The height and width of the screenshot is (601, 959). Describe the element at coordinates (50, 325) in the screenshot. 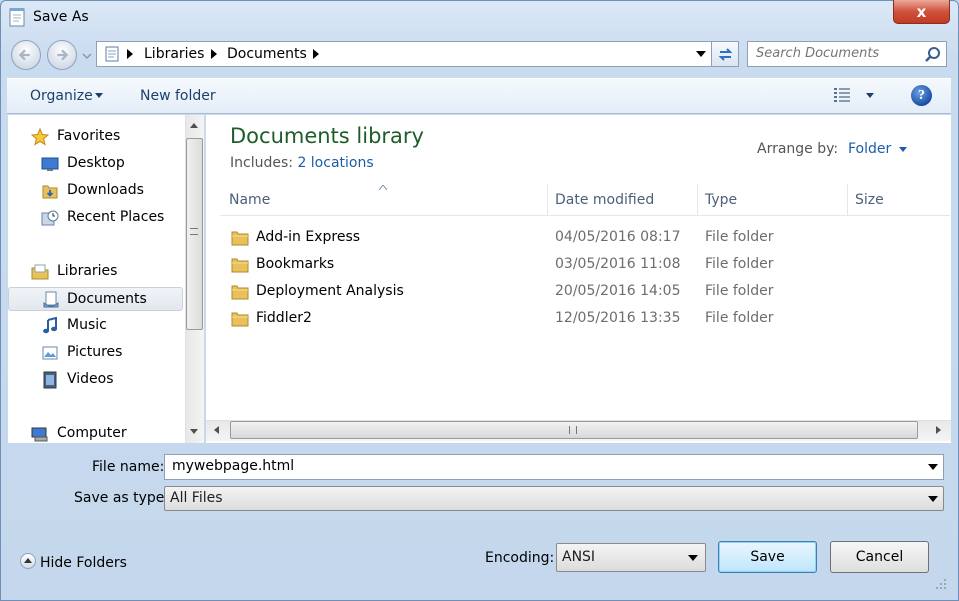

I see `music-icon` at that location.